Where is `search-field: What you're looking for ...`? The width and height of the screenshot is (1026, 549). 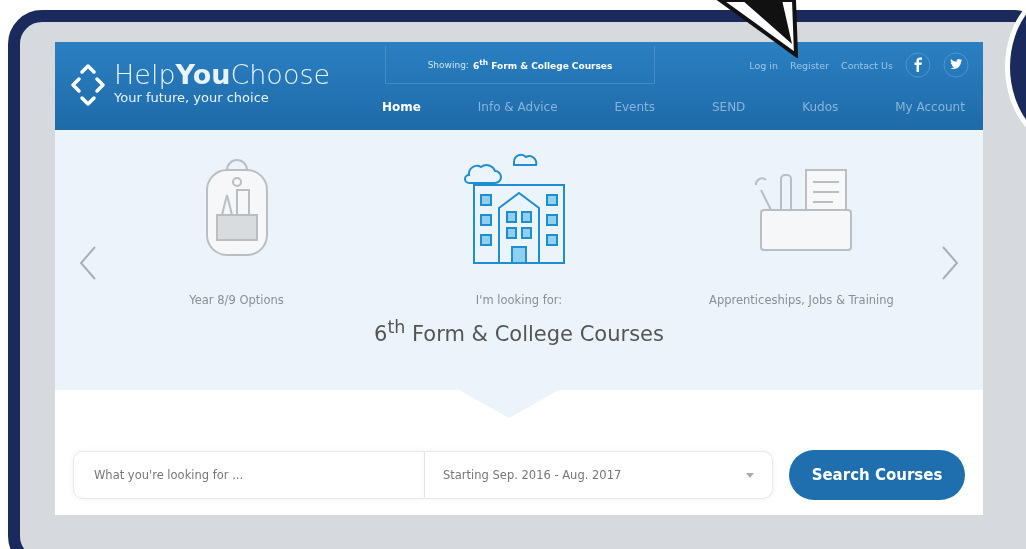
search-field: What you're looking for ... is located at coordinates (249, 475).